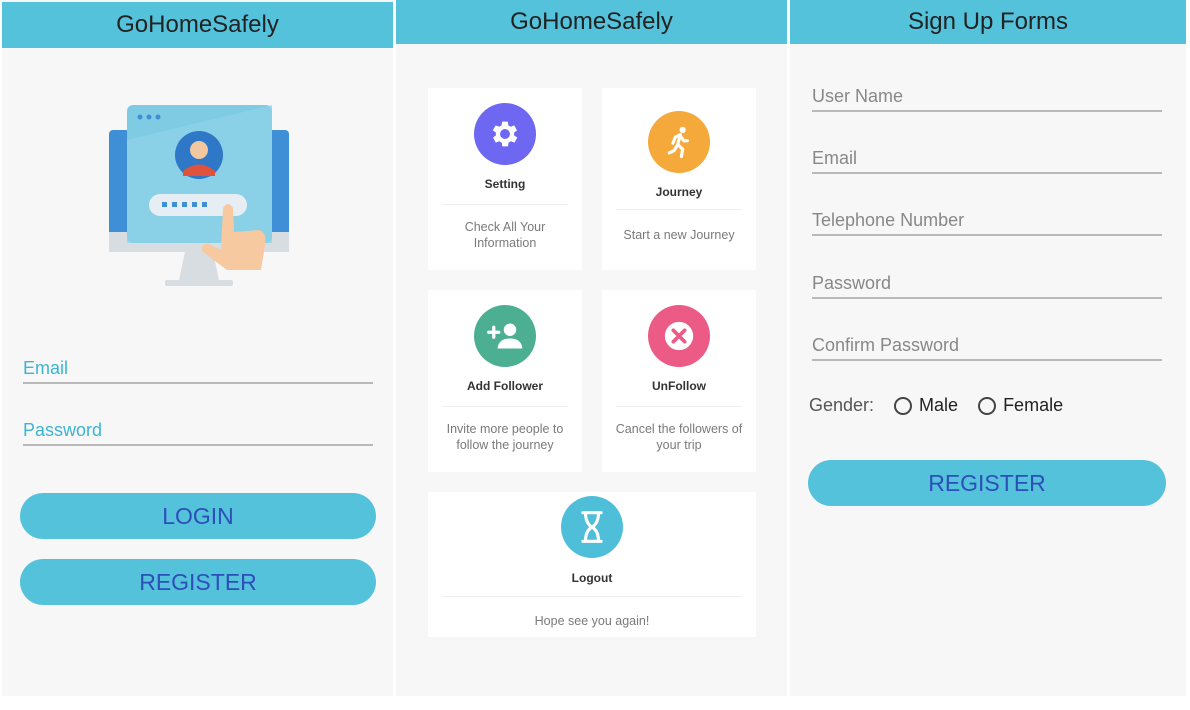 The image size is (1190, 710). I want to click on field-placeholder: Password, so click(852, 283).